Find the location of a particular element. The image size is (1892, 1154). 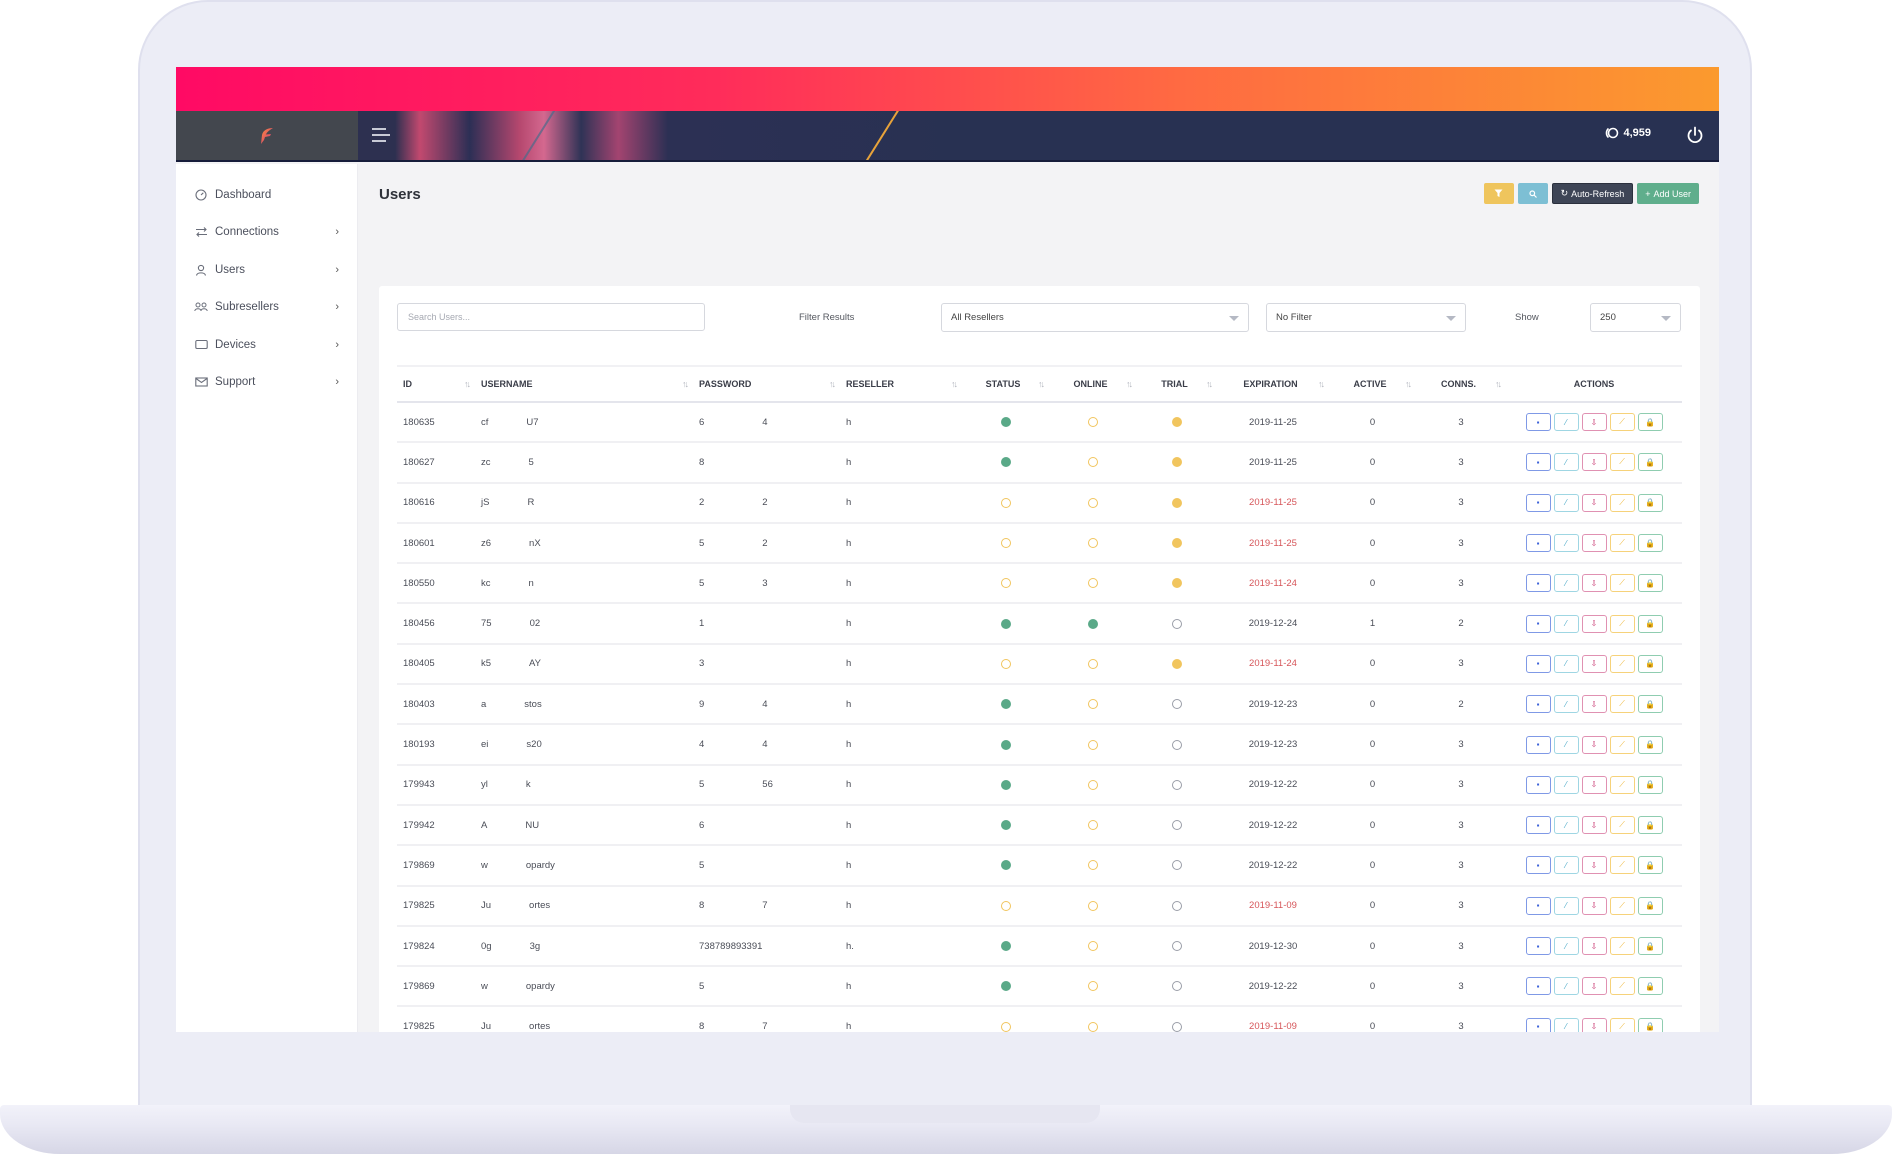

sidebar-item-users: Users › is located at coordinates (266, 270).